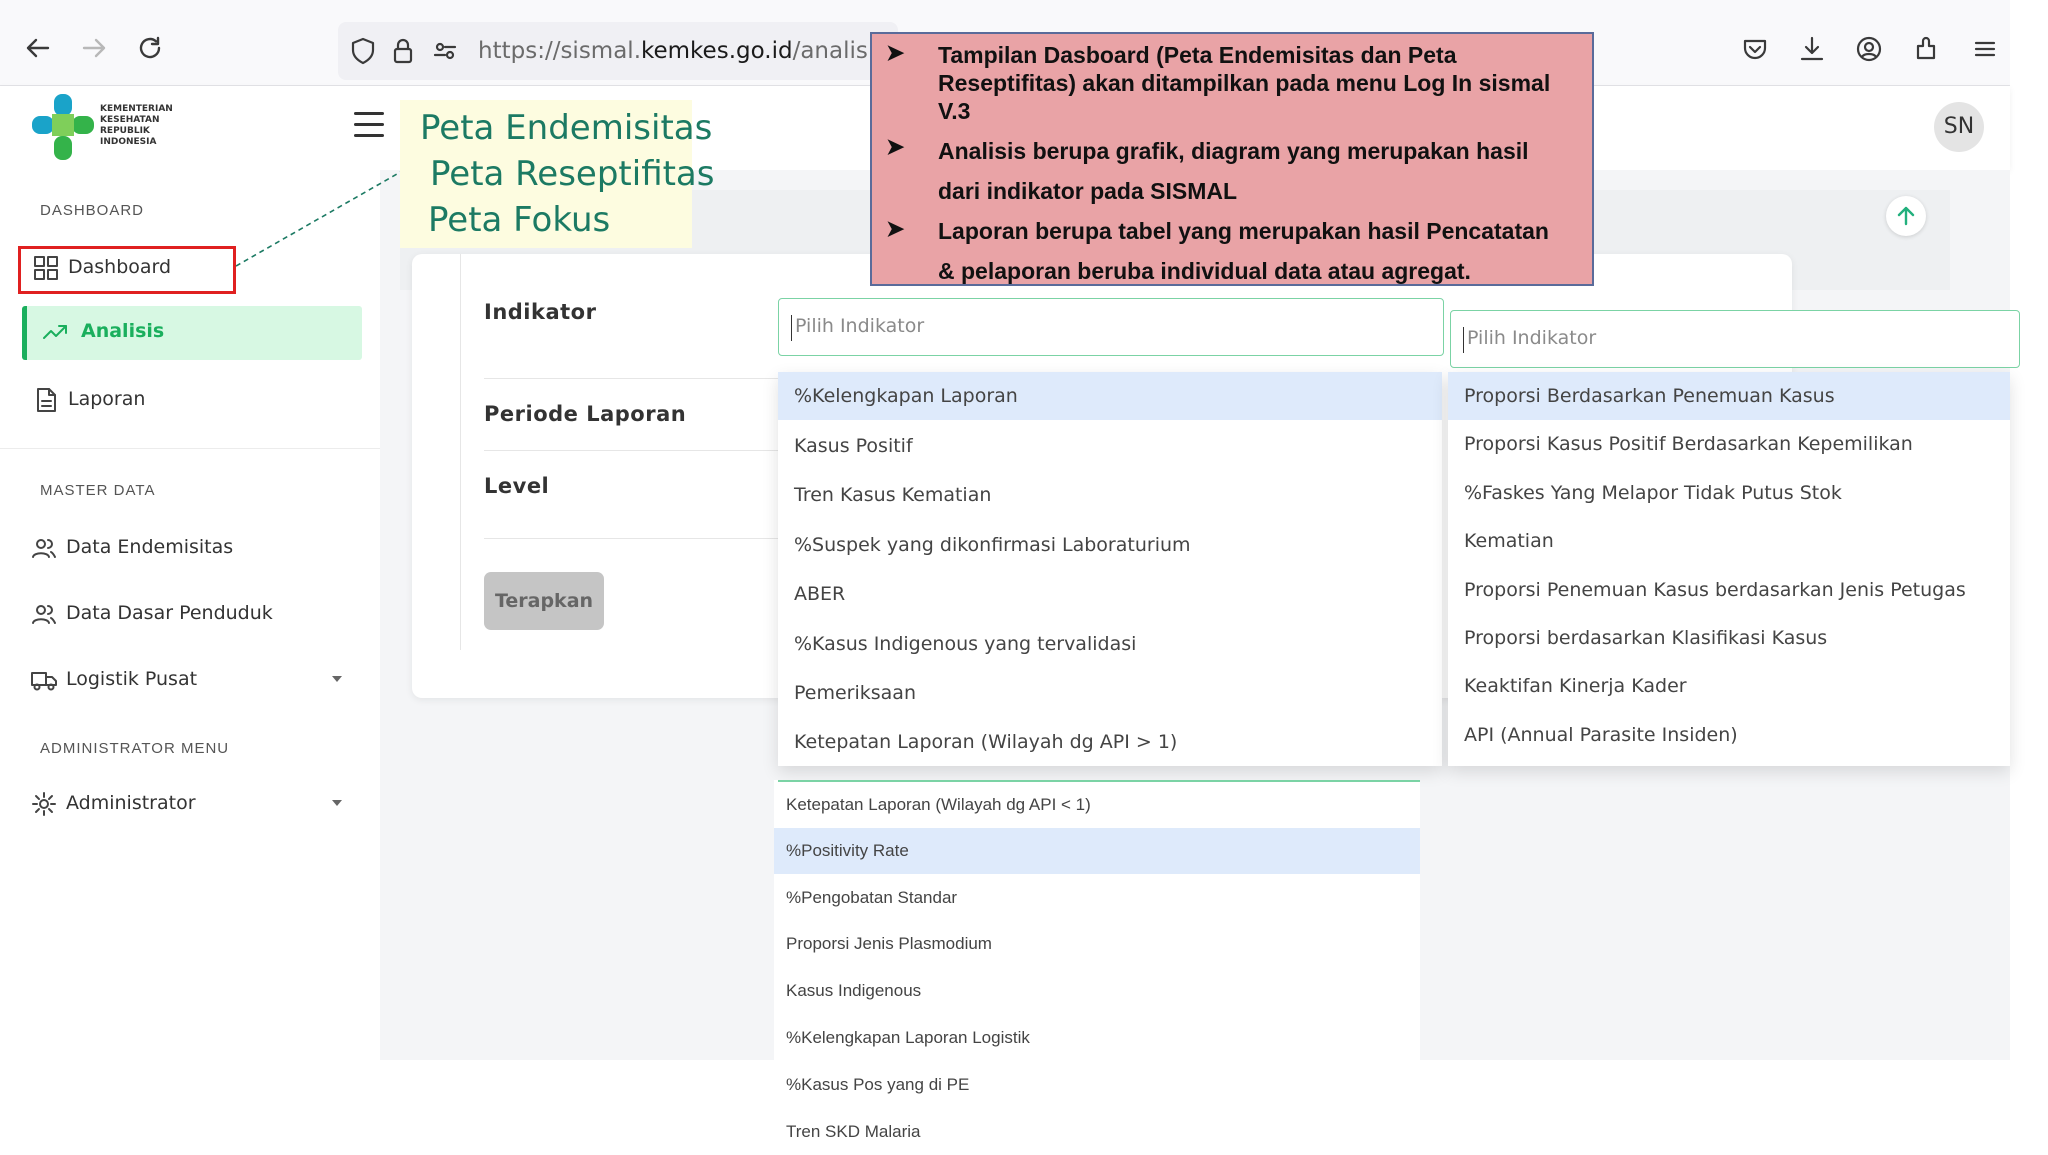 This screenshot has width=2048, height=1155. What do you see at coordinates (320, 218) in the screenshot?
I see `annotation-connector-line` at bounding box center [320, 218].